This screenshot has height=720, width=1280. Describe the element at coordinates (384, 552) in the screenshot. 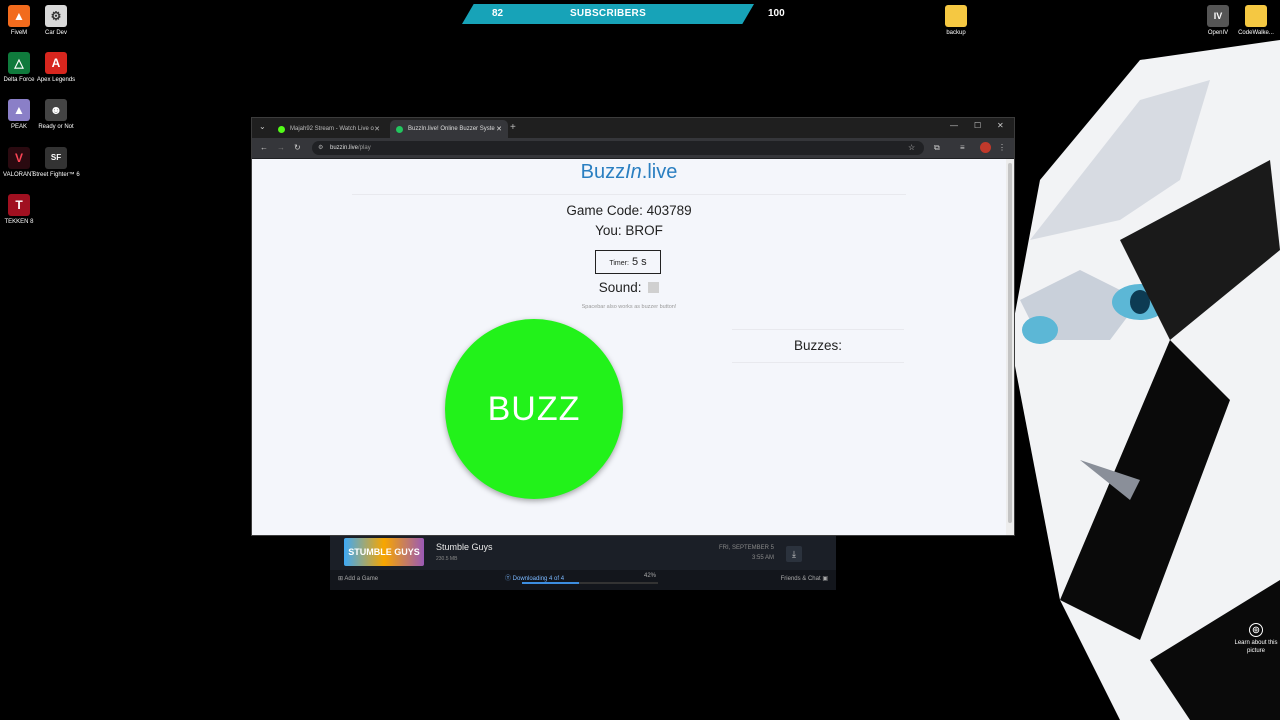

I see `game-thumbnail: STUMBLE GUYS` at that location.